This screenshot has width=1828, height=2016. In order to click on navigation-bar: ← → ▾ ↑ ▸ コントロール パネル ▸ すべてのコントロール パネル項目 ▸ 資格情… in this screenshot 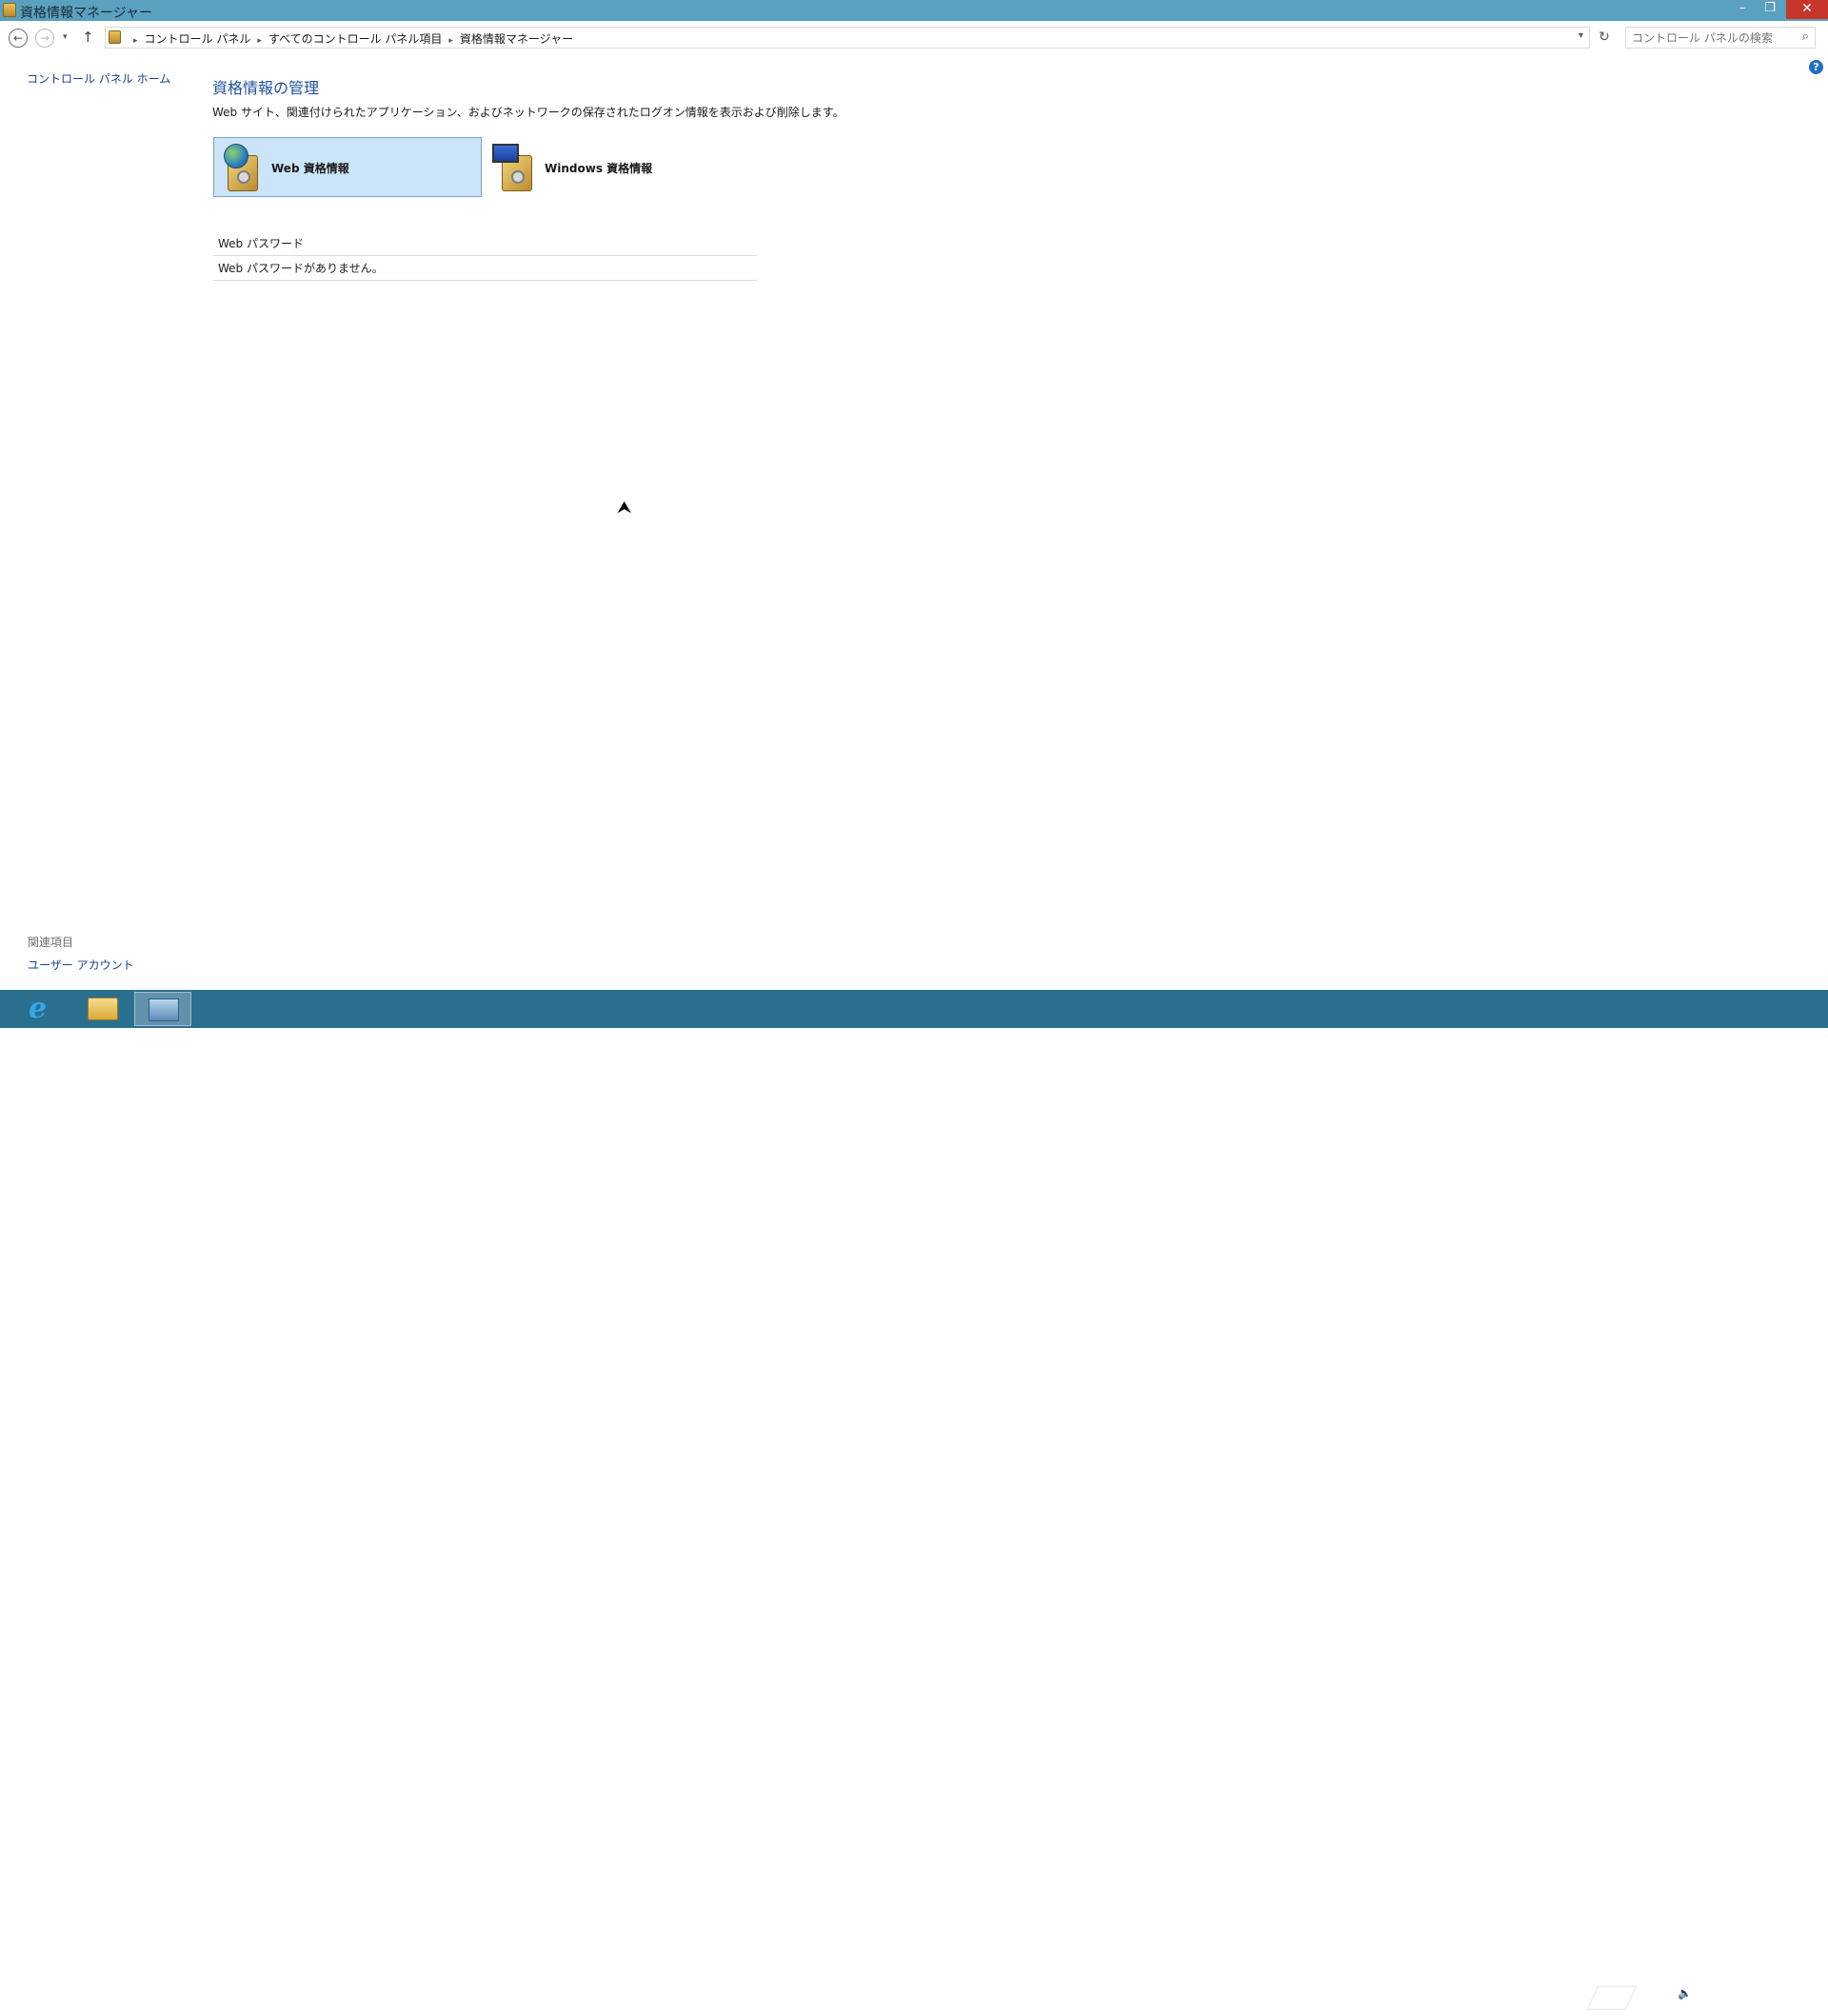, I will do `click(914, 38)`.